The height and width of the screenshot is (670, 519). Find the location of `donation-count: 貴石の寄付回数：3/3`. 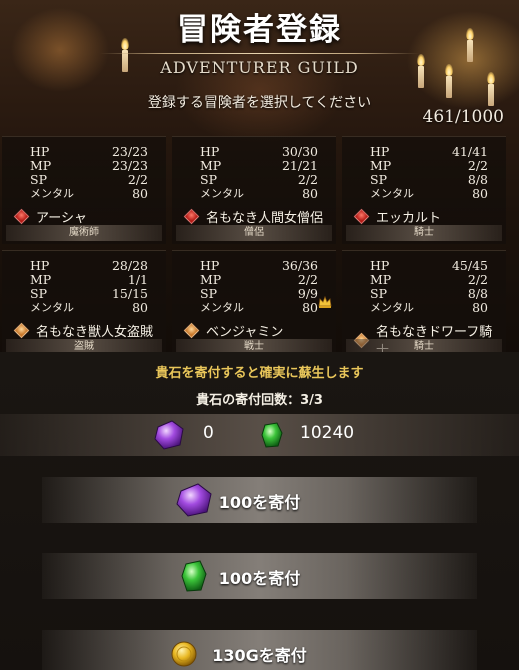

donation-count: 貴石の寄付回数：3/3 is located at coordinates (259, 400).